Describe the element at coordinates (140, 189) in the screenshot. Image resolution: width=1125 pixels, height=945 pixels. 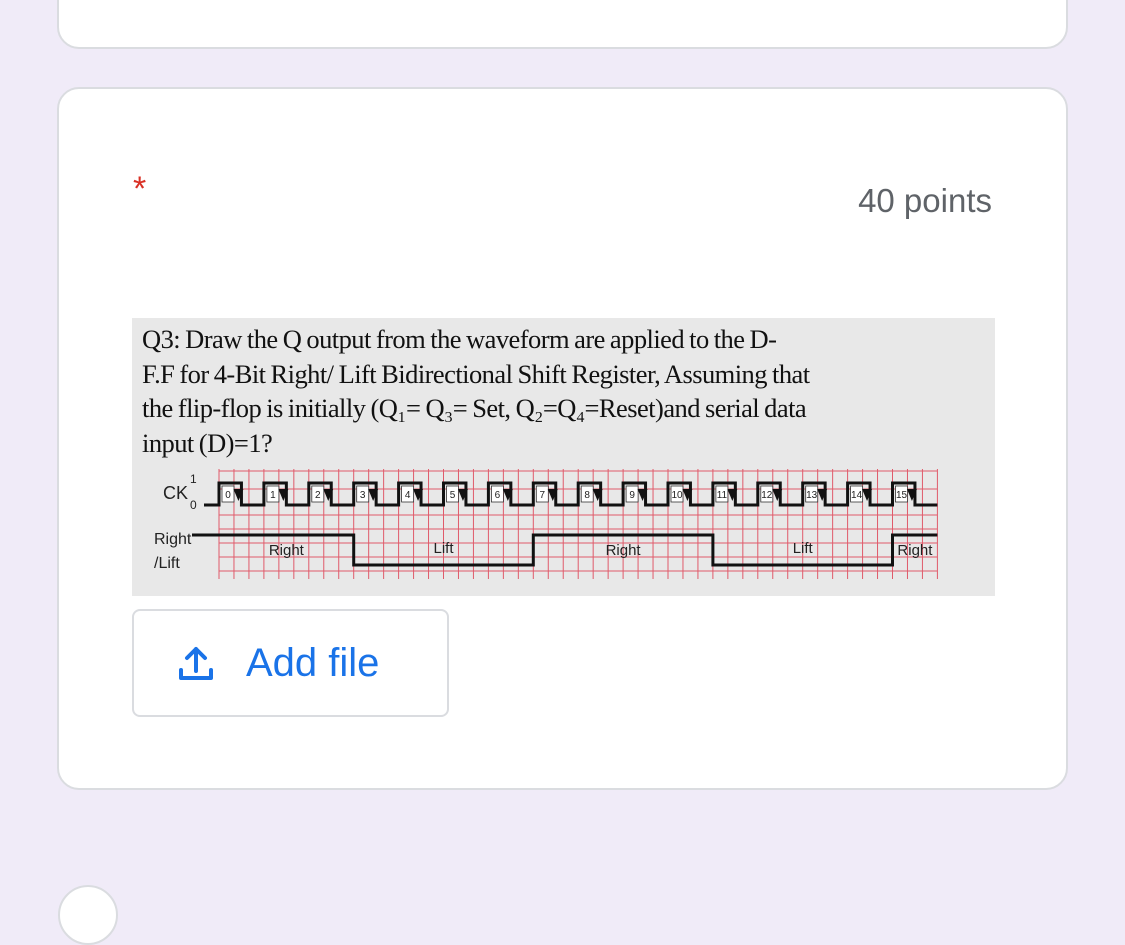
I see `required-marker: *` at that location.